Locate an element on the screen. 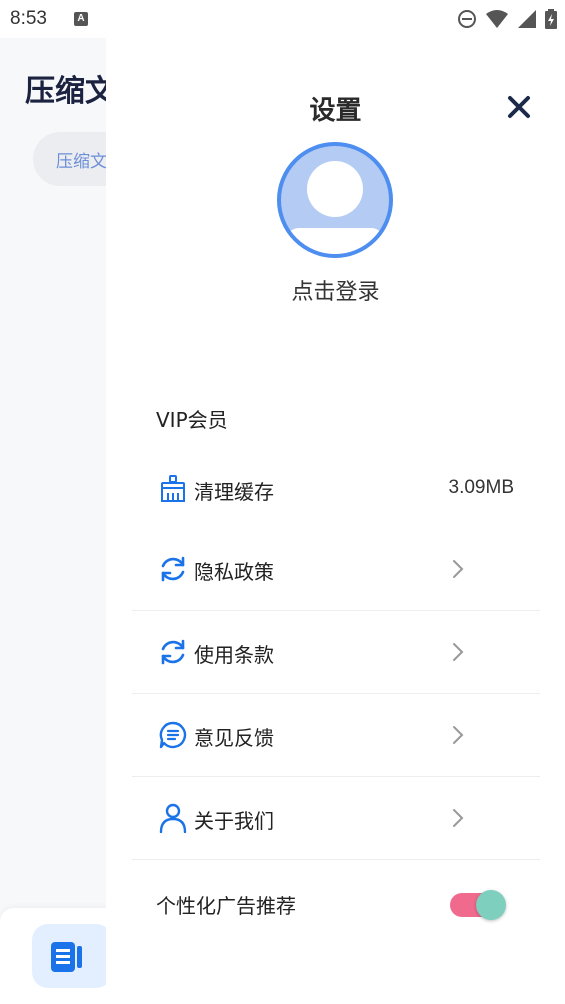  menu-item-label: 使用条款 is located at coordinates (234, 655).